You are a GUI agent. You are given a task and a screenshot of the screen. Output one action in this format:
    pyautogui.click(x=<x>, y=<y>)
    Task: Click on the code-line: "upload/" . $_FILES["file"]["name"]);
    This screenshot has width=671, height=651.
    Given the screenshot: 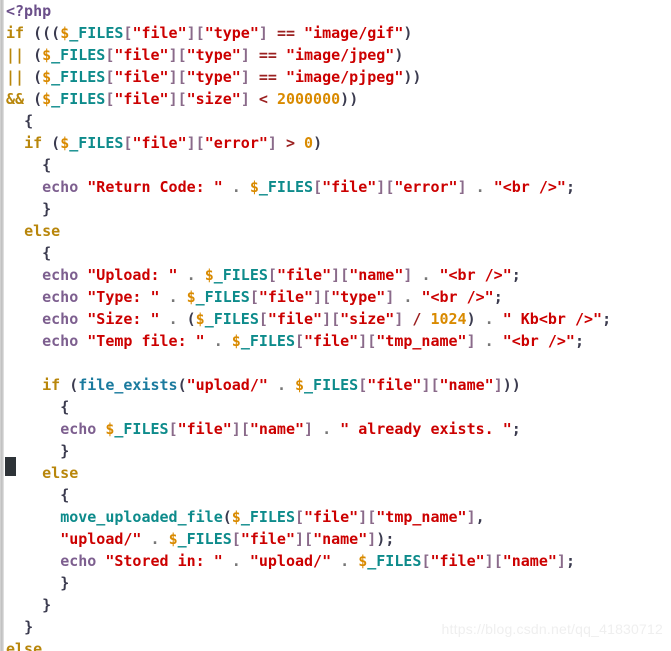 What is the action you would take?
    pyautogui.click(x=338, y=539)
    